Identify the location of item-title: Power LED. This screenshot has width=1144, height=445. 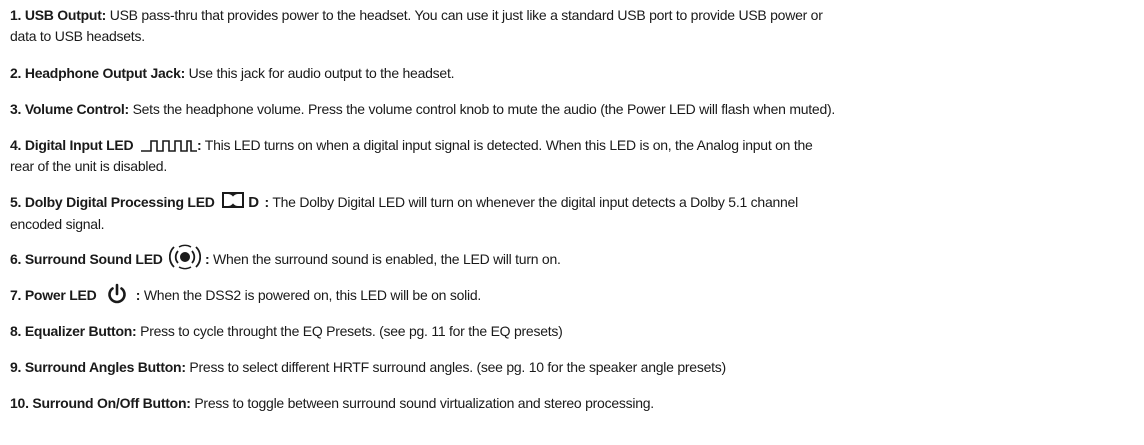
(60, 295).